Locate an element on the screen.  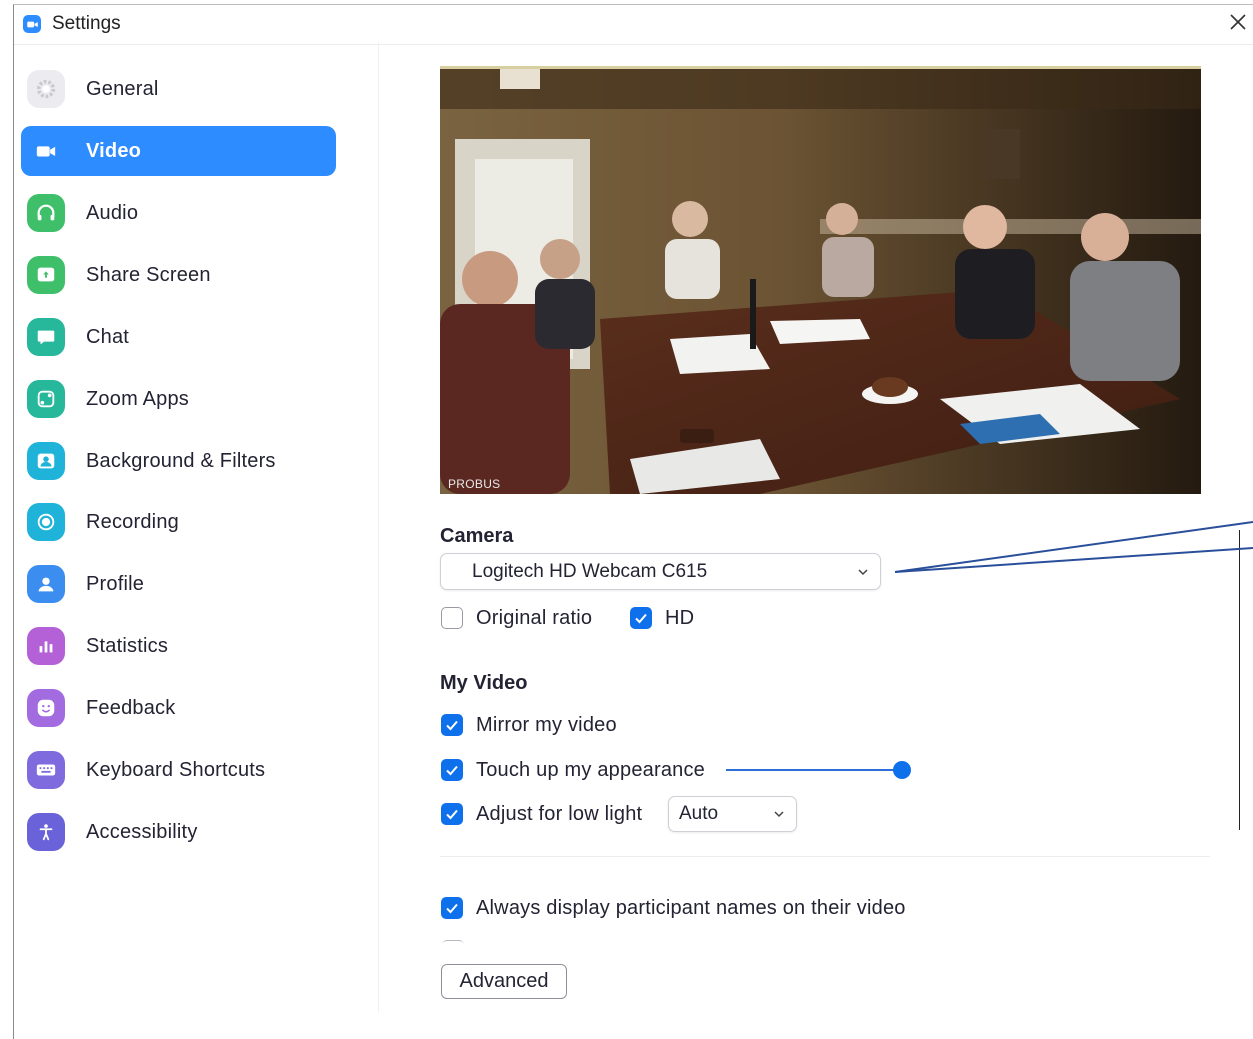
hd-label: HD is located at coordinates (680, 617).